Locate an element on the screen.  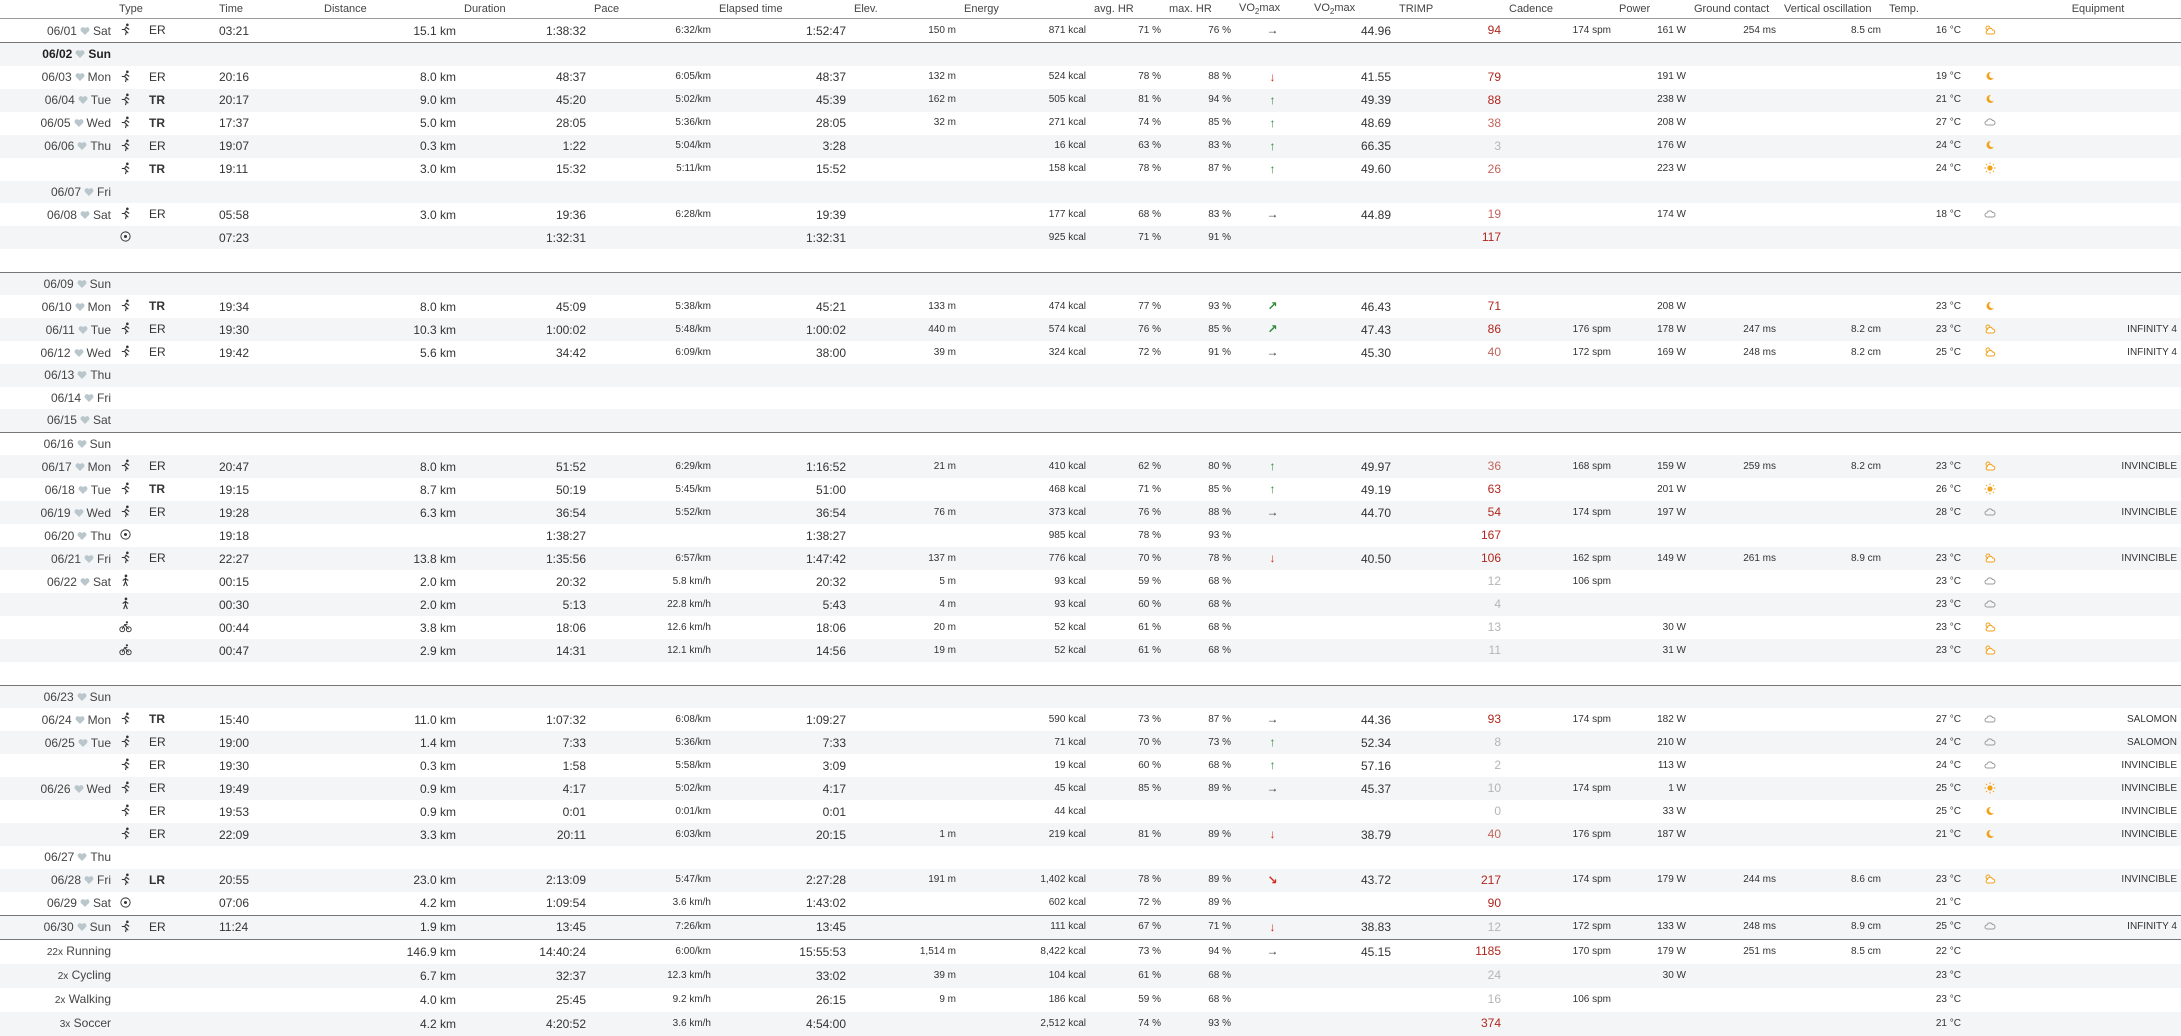
col-pace: Pace is located at coordinates (652, 9).